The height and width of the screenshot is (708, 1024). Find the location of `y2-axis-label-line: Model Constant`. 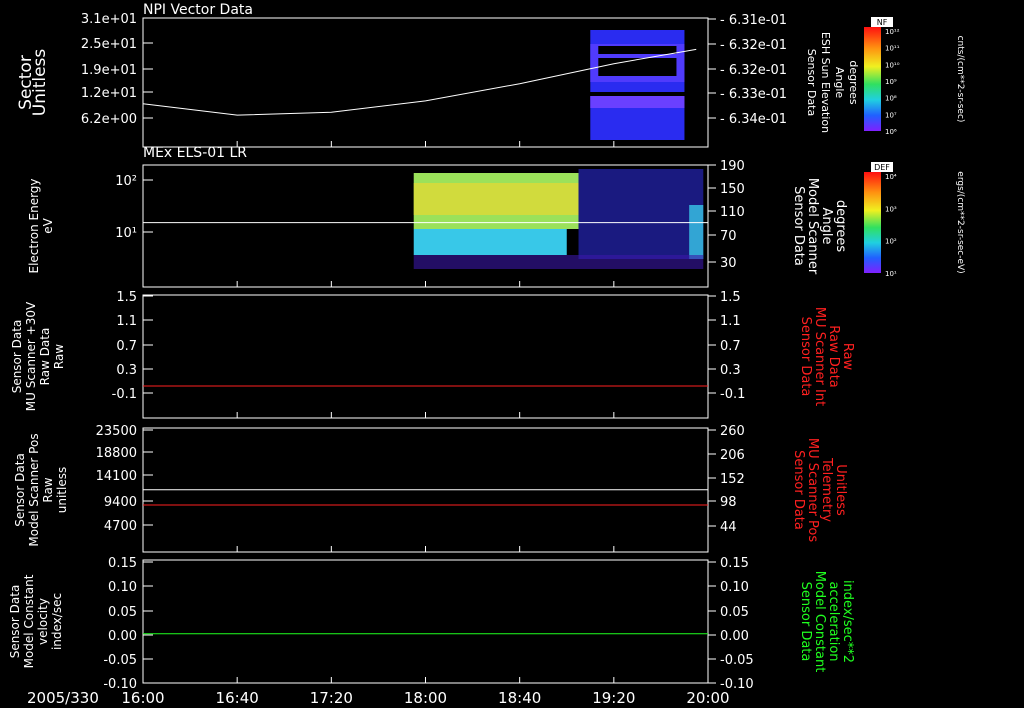

y2-axis-label-line: Model Constant is located at coordinates (819, 622).